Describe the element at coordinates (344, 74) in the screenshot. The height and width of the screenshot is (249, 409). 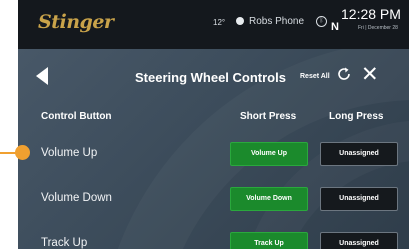
I see `refresh-icon` at that location.